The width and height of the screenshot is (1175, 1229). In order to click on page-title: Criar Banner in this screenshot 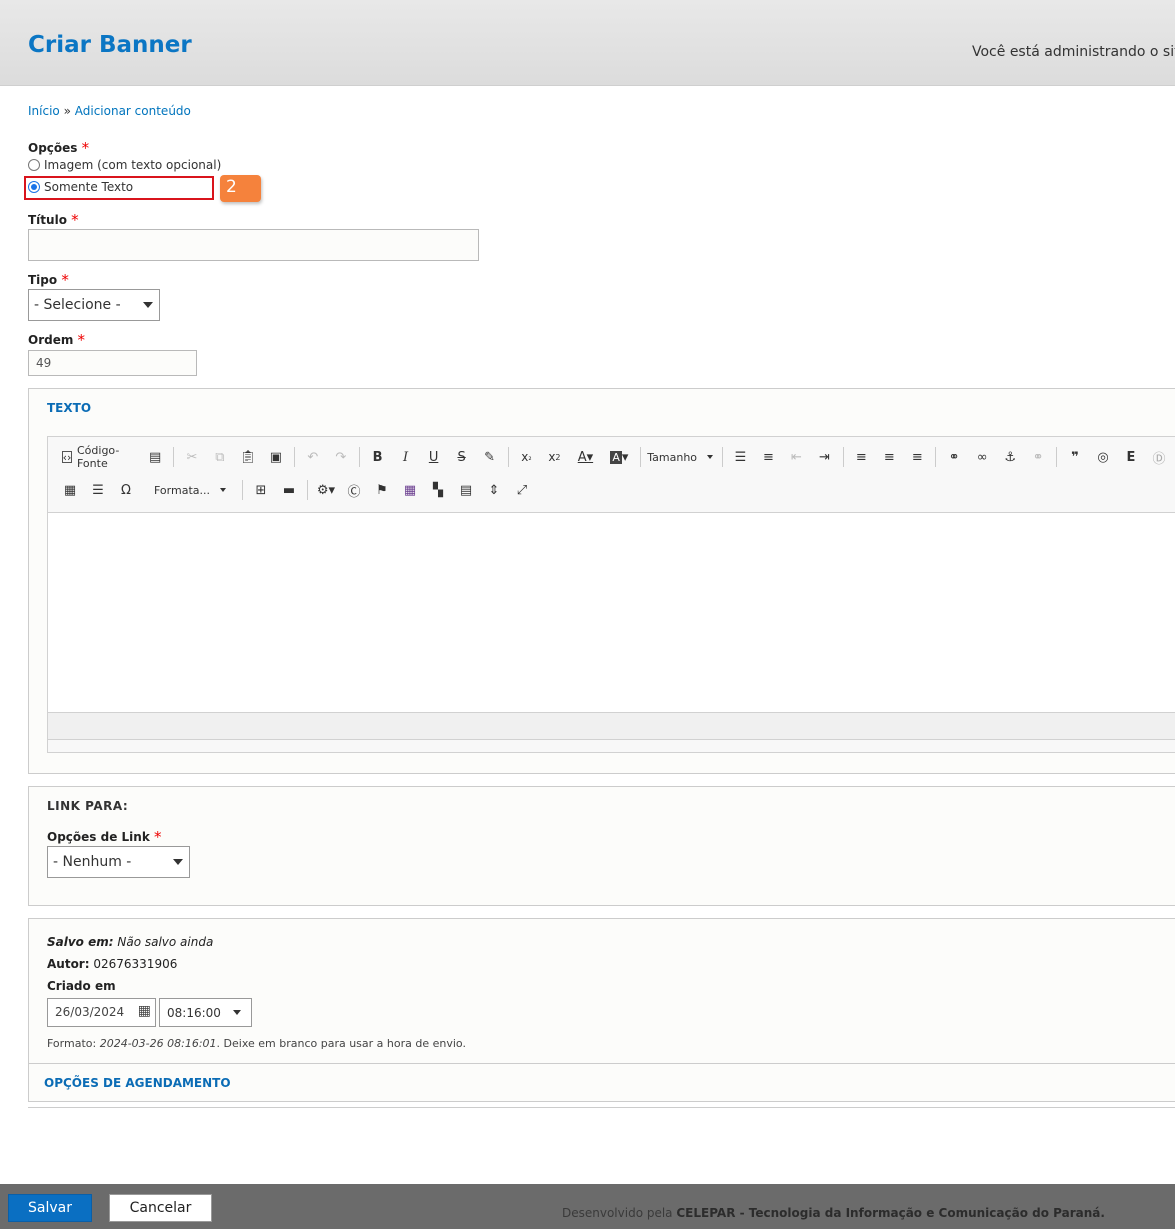, I will do `click(110, 45)`.